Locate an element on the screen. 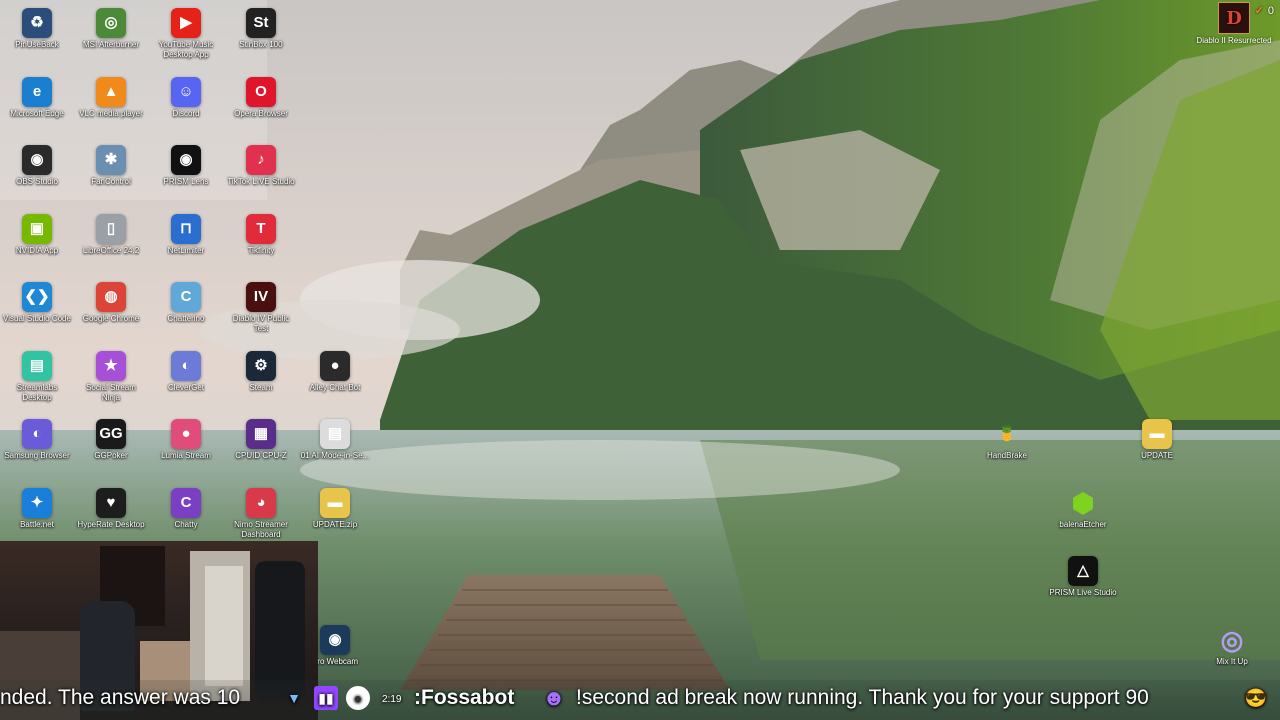  desktop-icon-folder: ▬ UPDATE is located at coordinates (1157, 437).